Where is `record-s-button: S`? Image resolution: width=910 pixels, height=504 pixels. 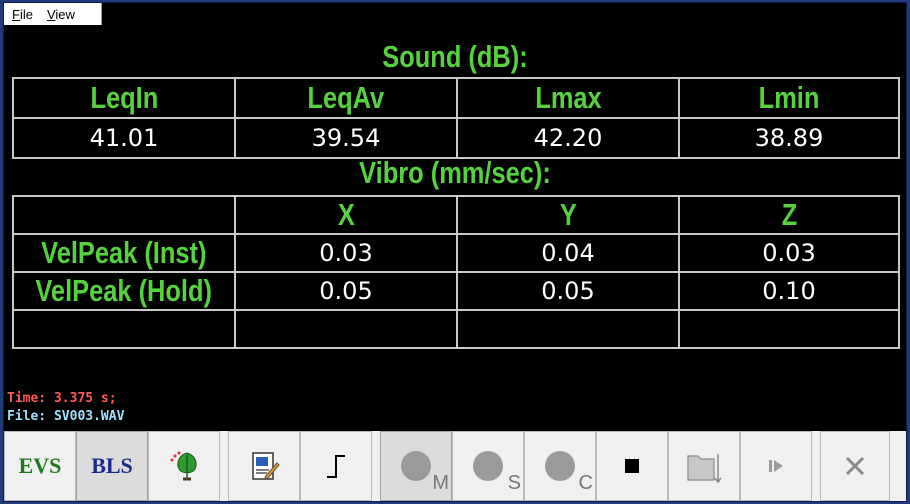
record-s-button: S is located at coordinates (488, 466).